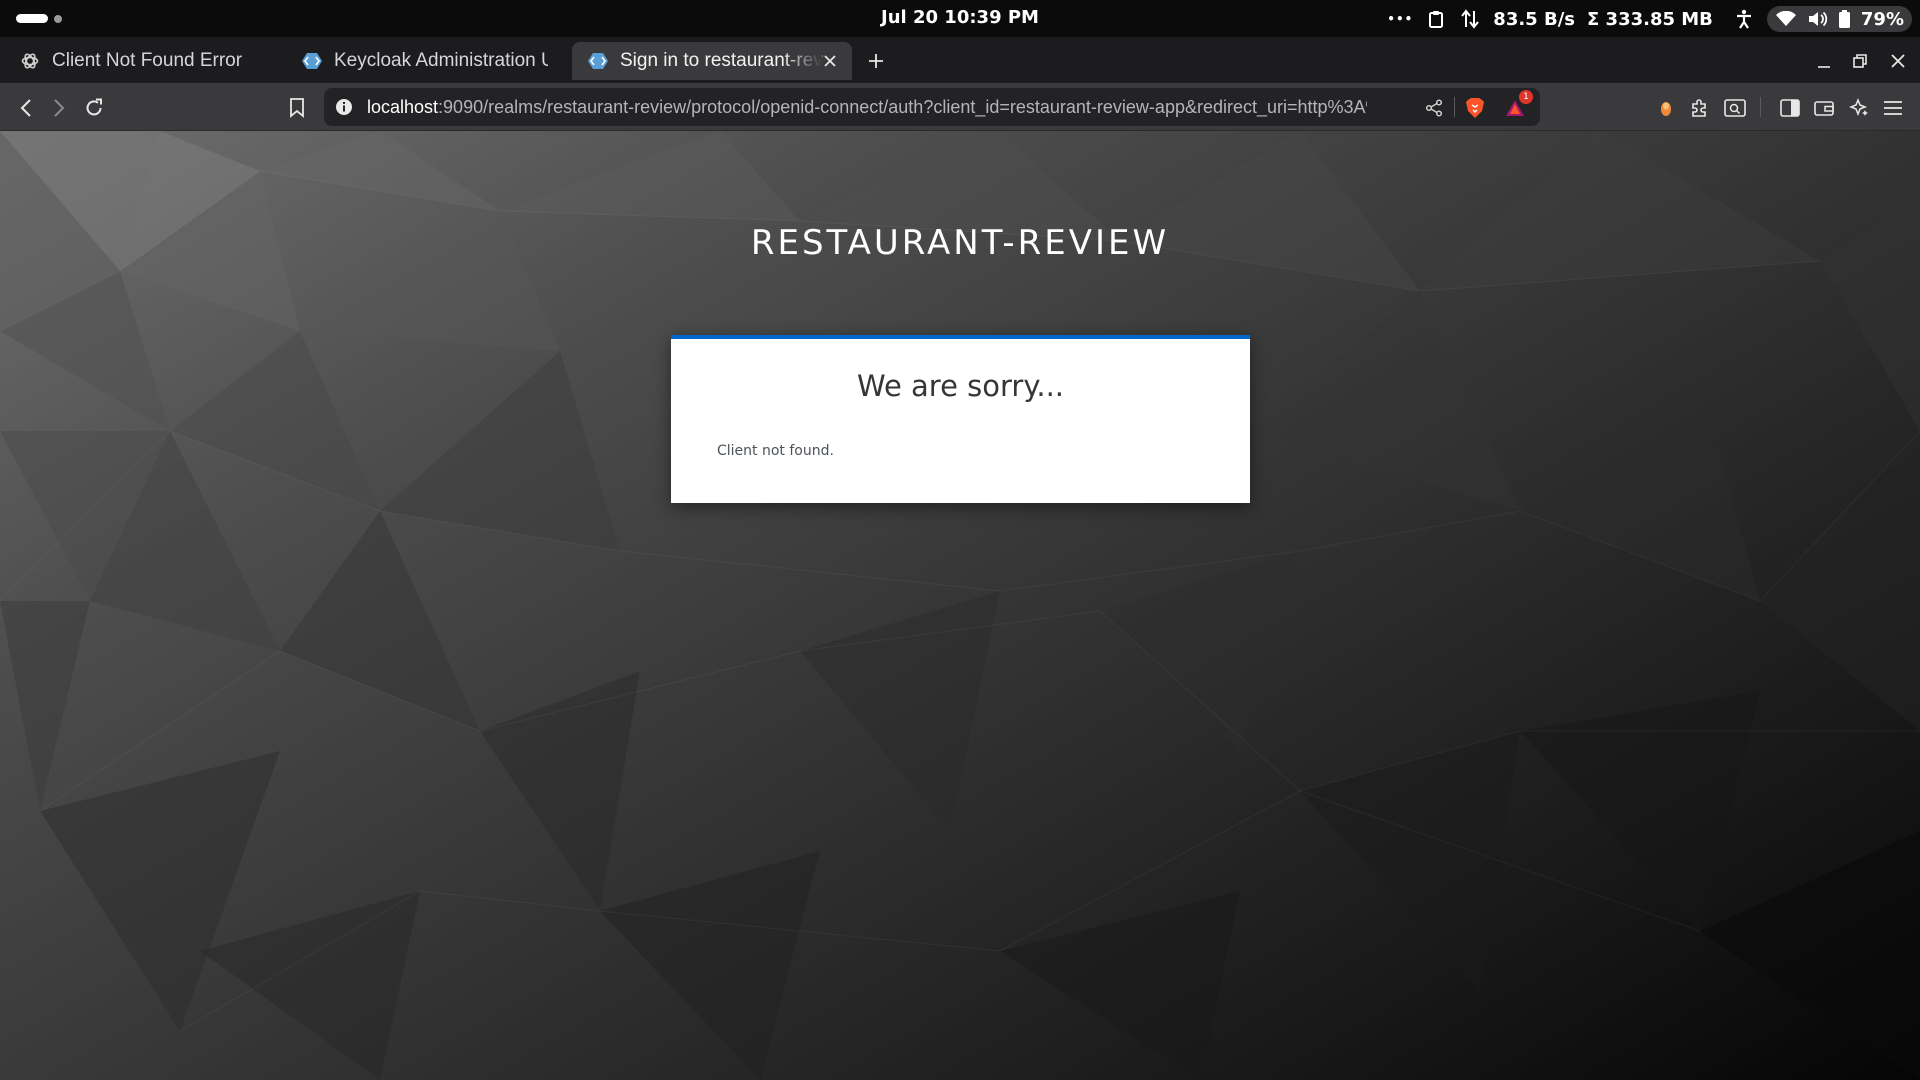 The width and height of the screenshot is (1920, 1080). I want to click on forward-button, so click(59, 108).